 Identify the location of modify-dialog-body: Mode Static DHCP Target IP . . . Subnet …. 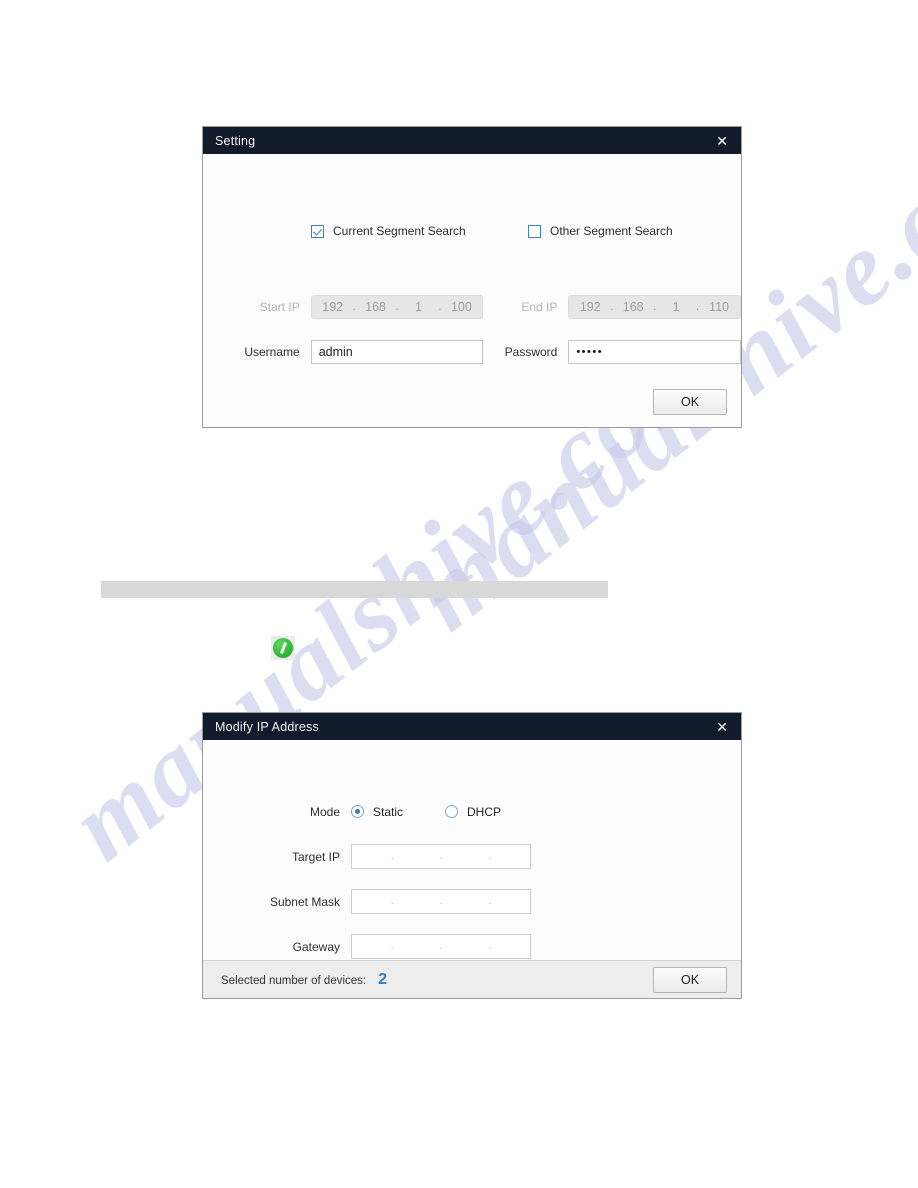
(472, 869).